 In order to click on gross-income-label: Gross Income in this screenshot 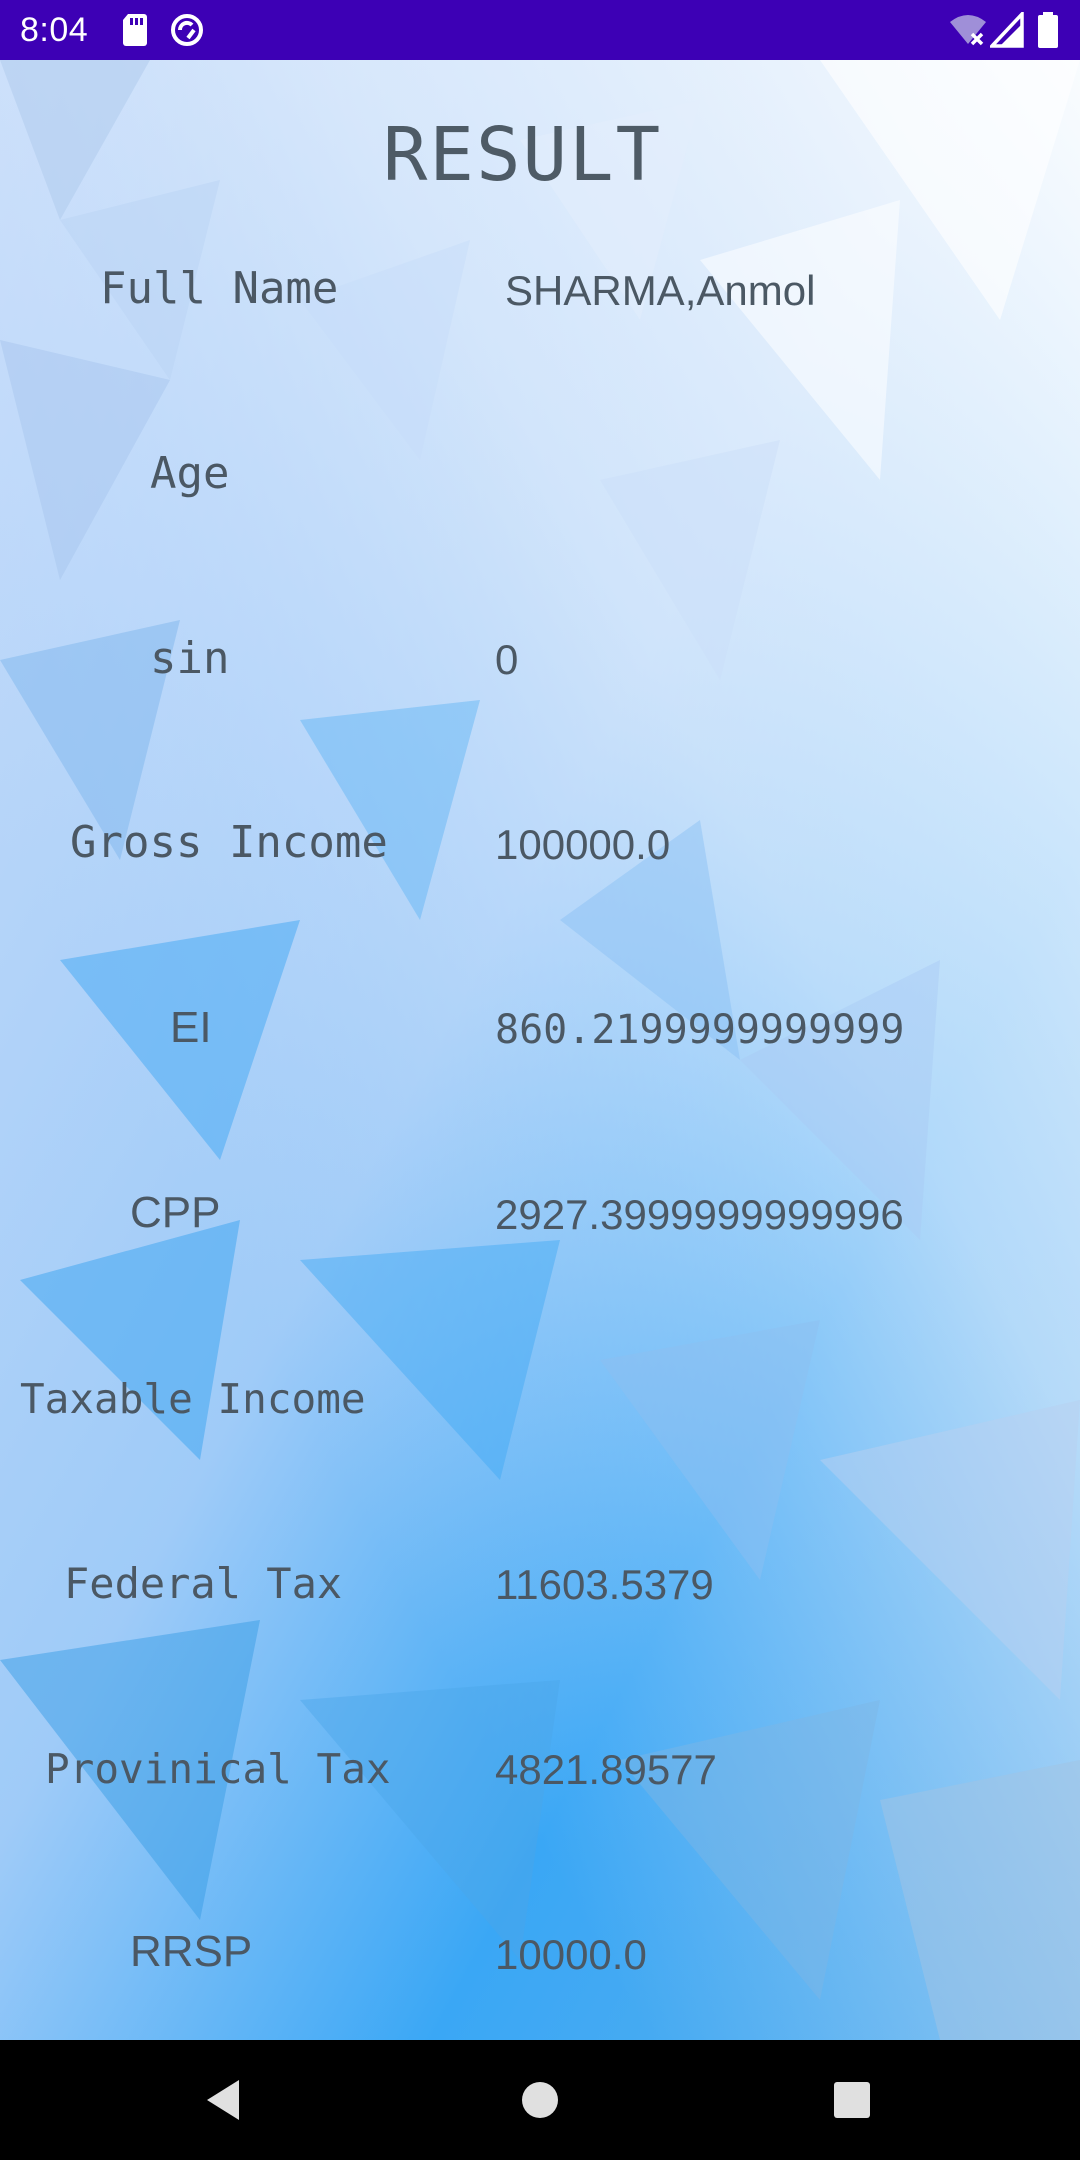, I will do `click(229, 842)`.